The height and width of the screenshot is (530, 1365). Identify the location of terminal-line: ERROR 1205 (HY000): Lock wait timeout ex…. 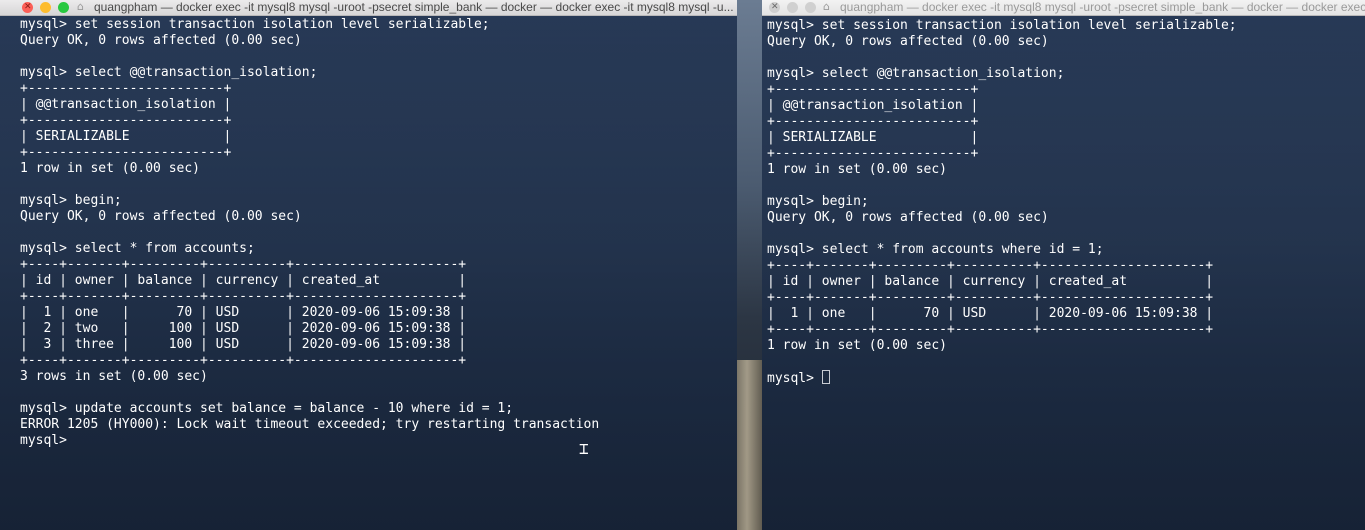
(310, 424).